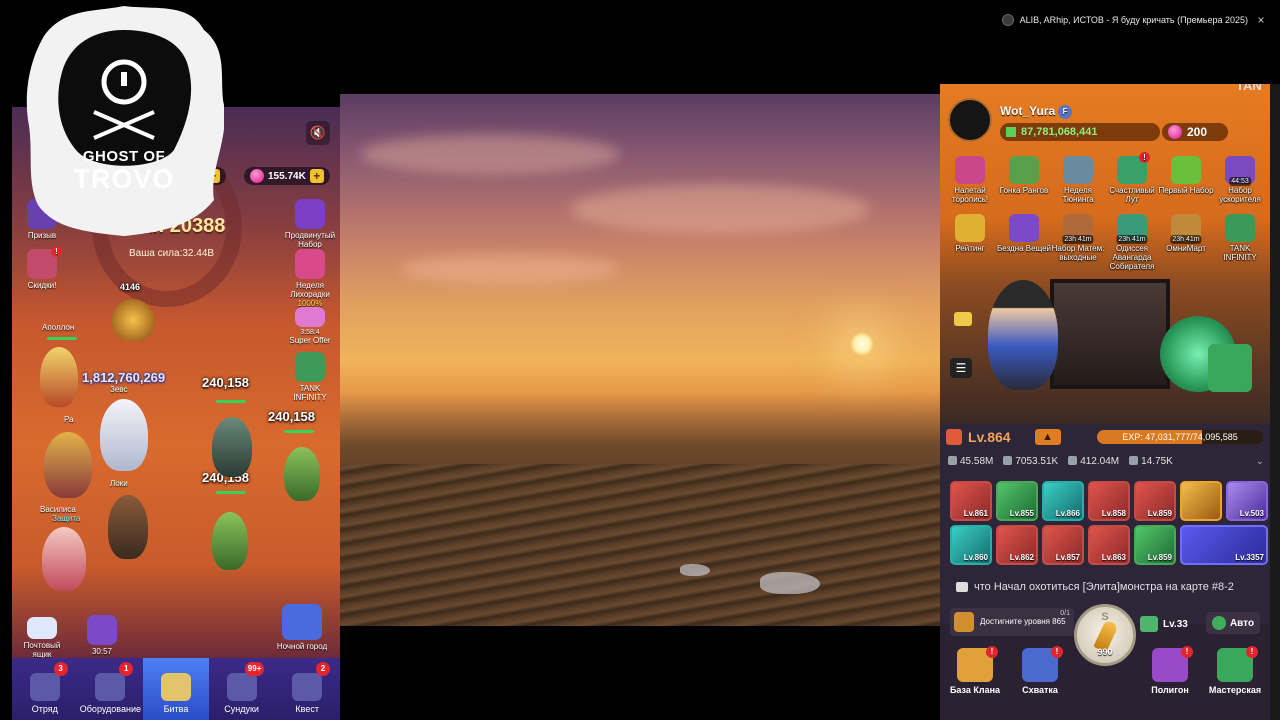  Describe the element at coordinates (1240, 171) in the screenshot. I see `event-icon: 44:53` at that location.